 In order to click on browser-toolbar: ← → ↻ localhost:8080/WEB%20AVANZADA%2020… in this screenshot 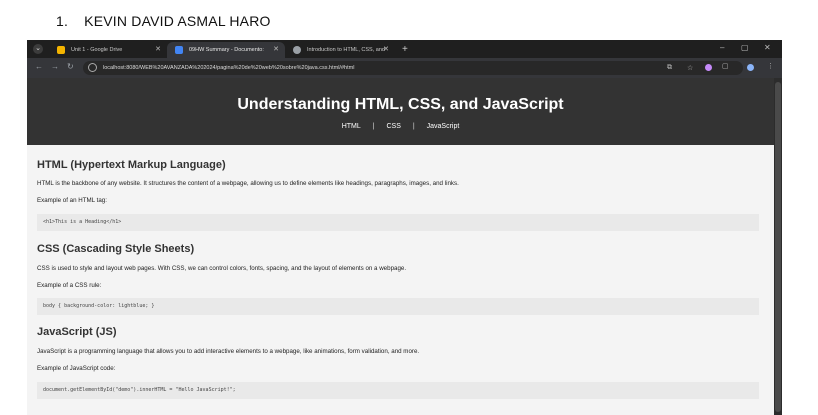, I will do `click(404, 68)`.